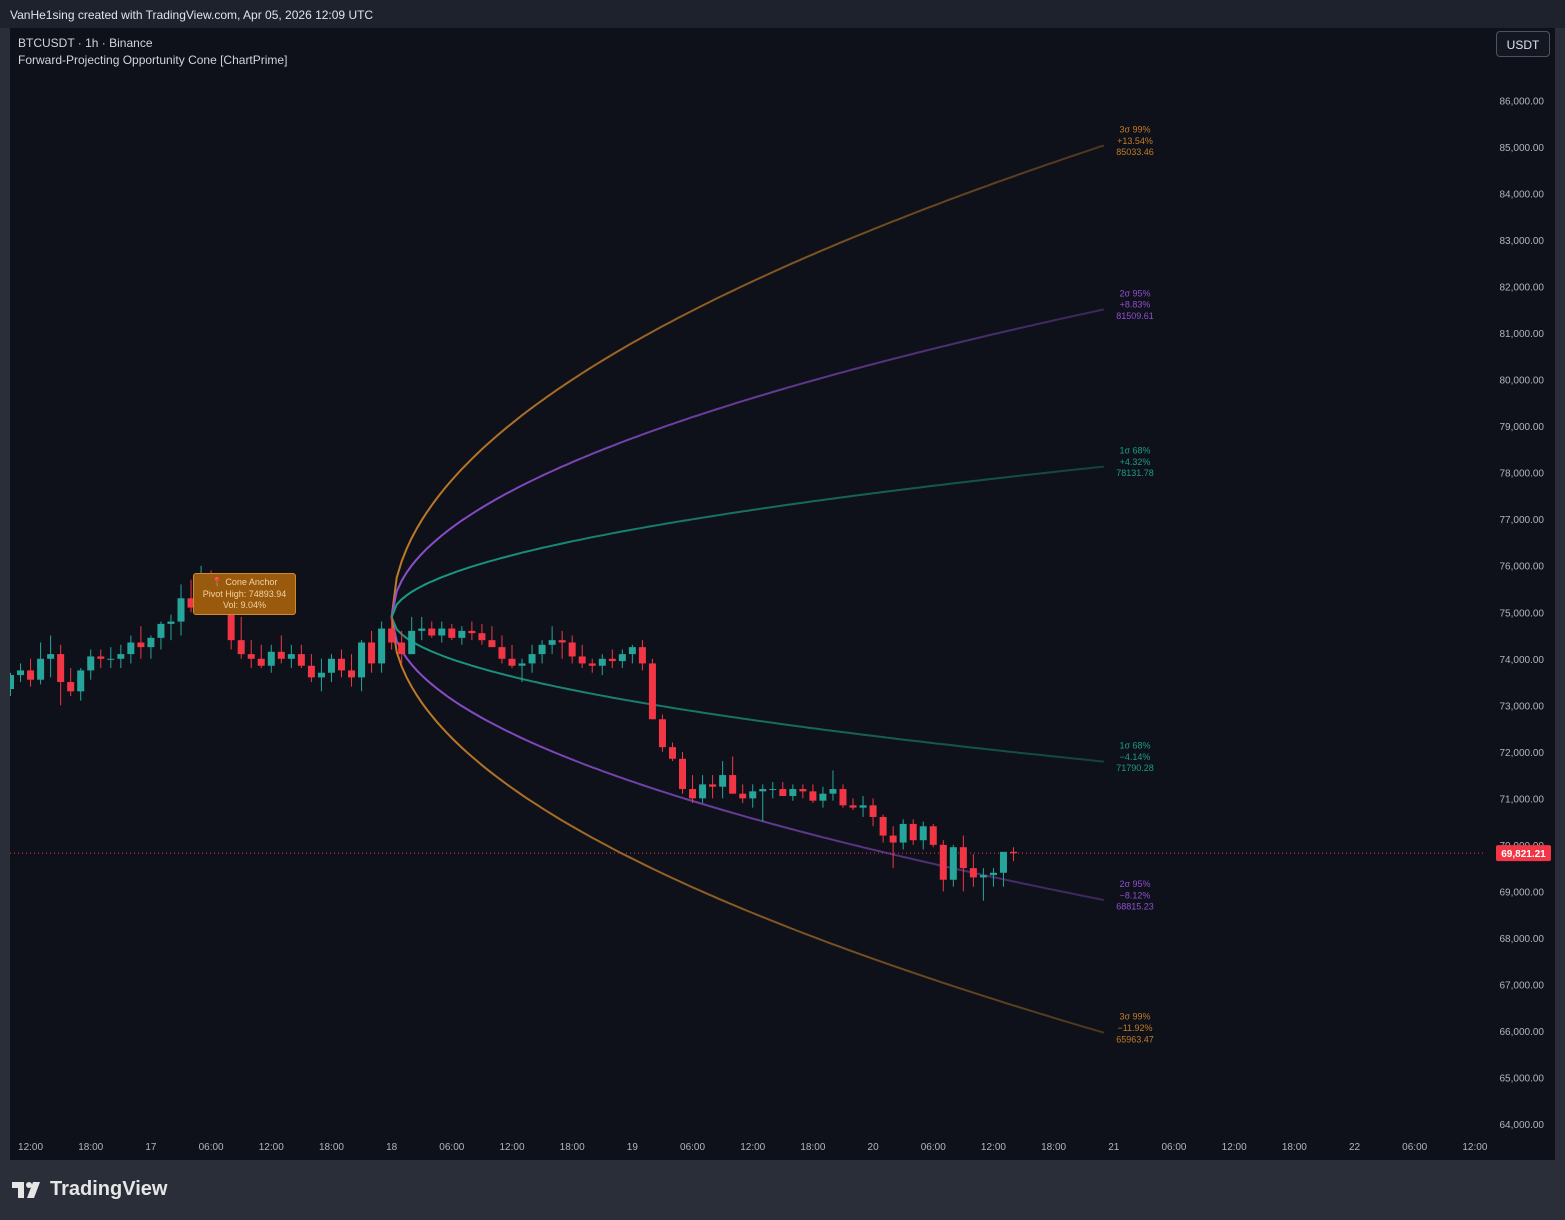  Describe the element at coordinates (1134, 293) in the screenshot. I see `cone-label-line: 2σ 95%` at that location.